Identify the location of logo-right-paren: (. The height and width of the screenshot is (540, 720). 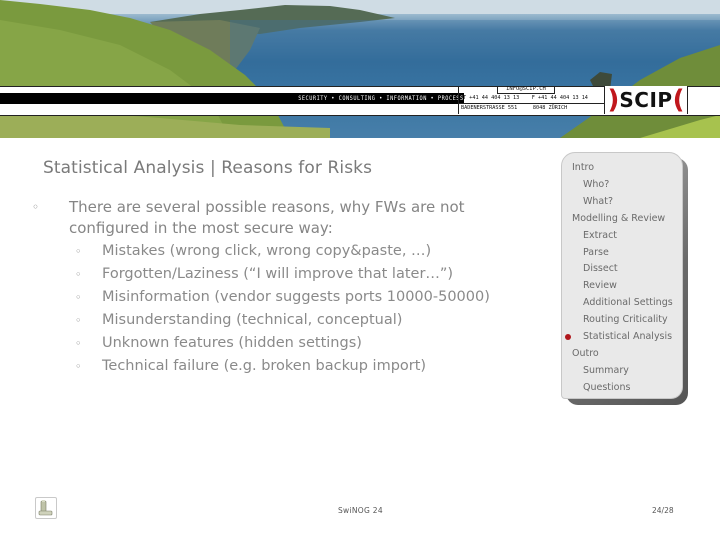
(678, 100).